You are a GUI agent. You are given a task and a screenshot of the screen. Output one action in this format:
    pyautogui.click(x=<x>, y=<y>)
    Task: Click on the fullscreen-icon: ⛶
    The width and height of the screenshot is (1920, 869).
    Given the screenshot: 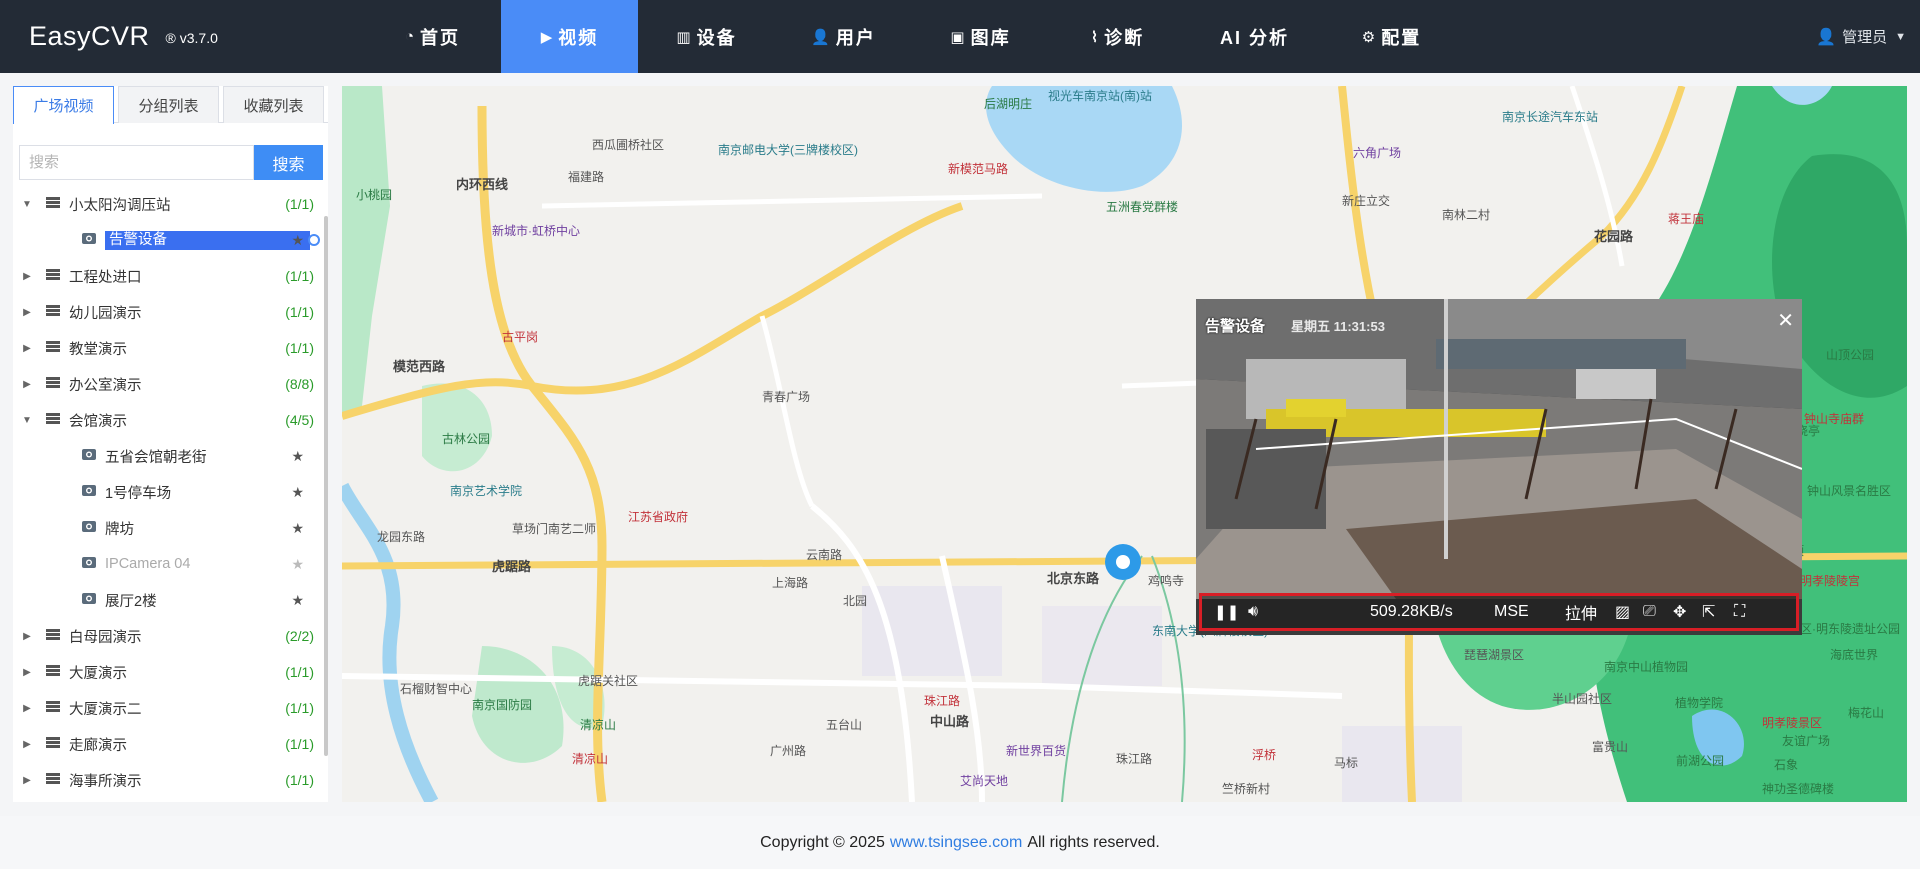 What is the action you would take?
    pyautogui.click(x=1739, y=612)
    